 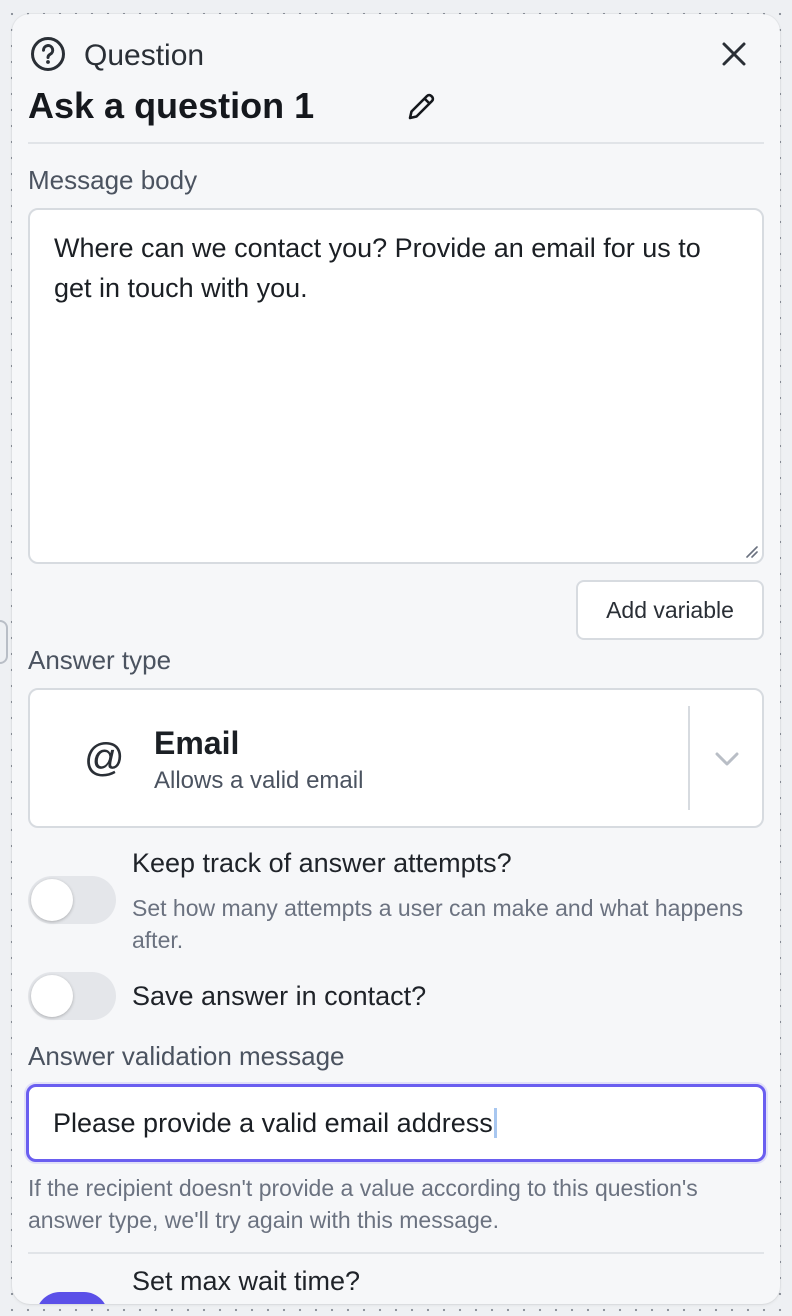 What do you see at coordinates (171, 105) in the screenshot?
I see `node-title: Ask a question 1` at bounding box center [171, 105].